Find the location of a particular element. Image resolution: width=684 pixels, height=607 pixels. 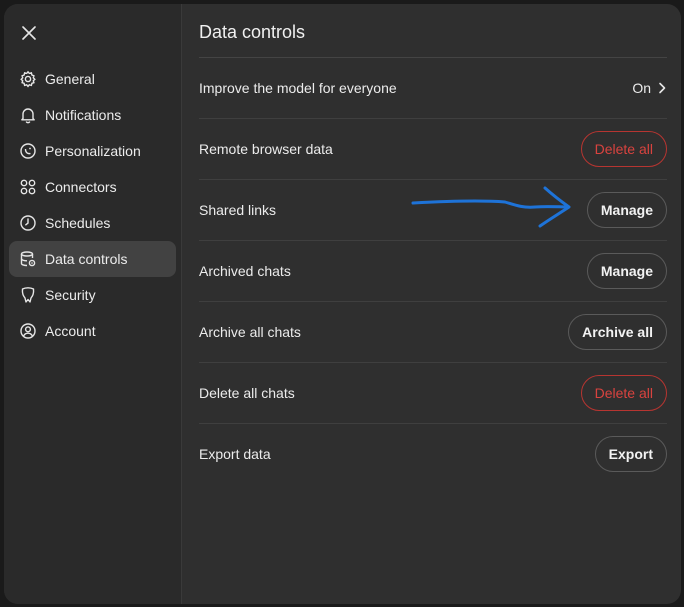

sidebar-item-personalization: Personalization is located at coordinates (92, 151).